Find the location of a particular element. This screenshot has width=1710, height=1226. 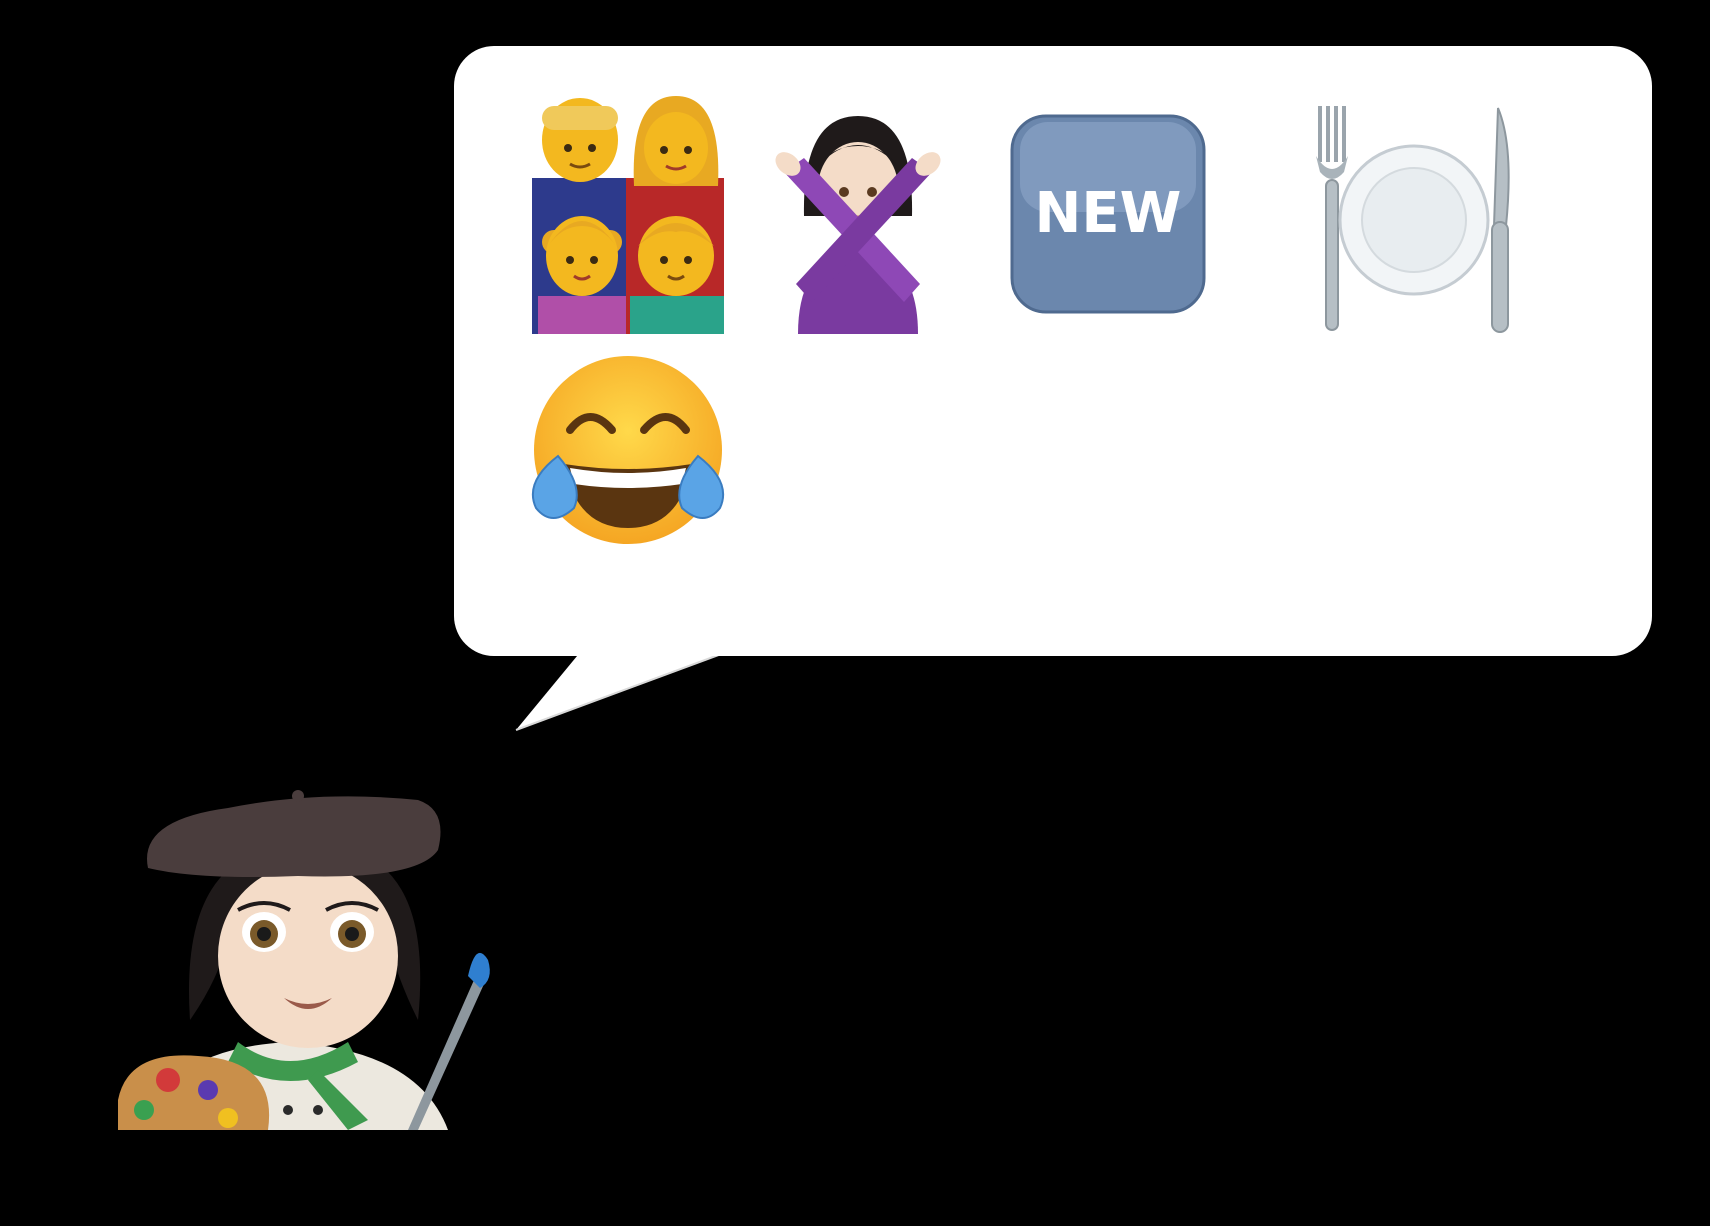

fork-and-knife-with-plate-emoji is located at coordinates (1413, 219).